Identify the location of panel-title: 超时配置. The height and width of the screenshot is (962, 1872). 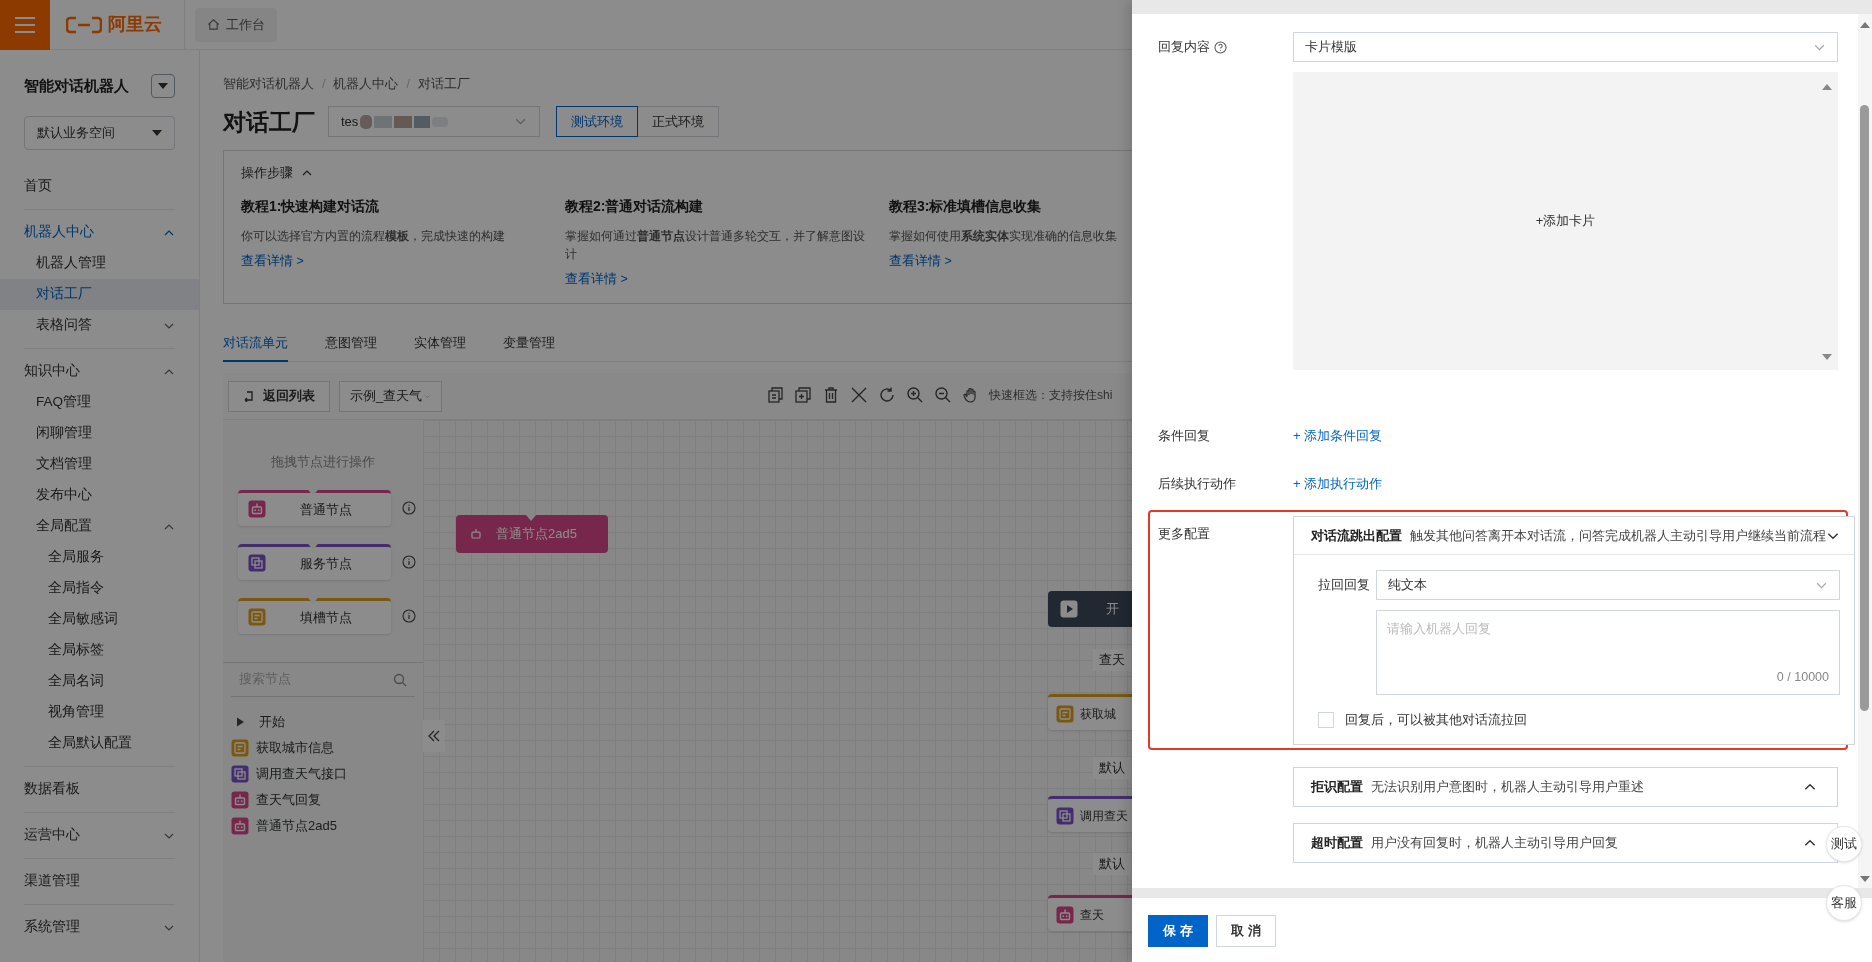
(1337, 843).